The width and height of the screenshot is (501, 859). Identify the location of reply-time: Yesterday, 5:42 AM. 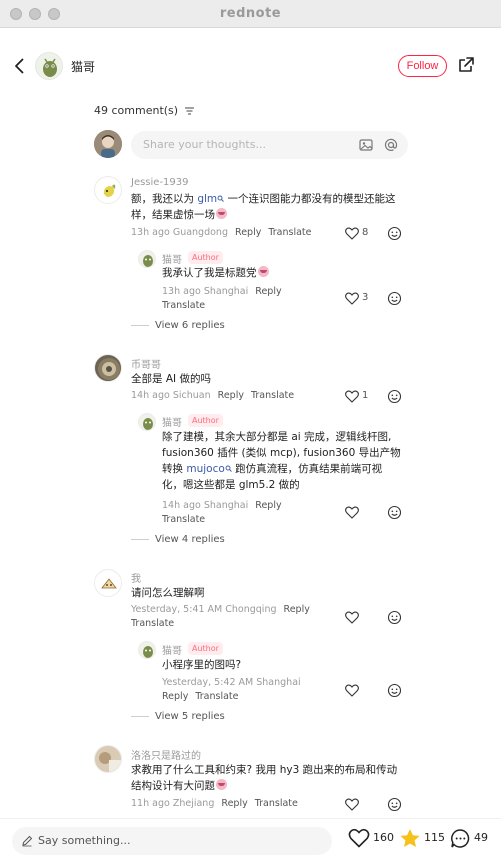
(208, 682).